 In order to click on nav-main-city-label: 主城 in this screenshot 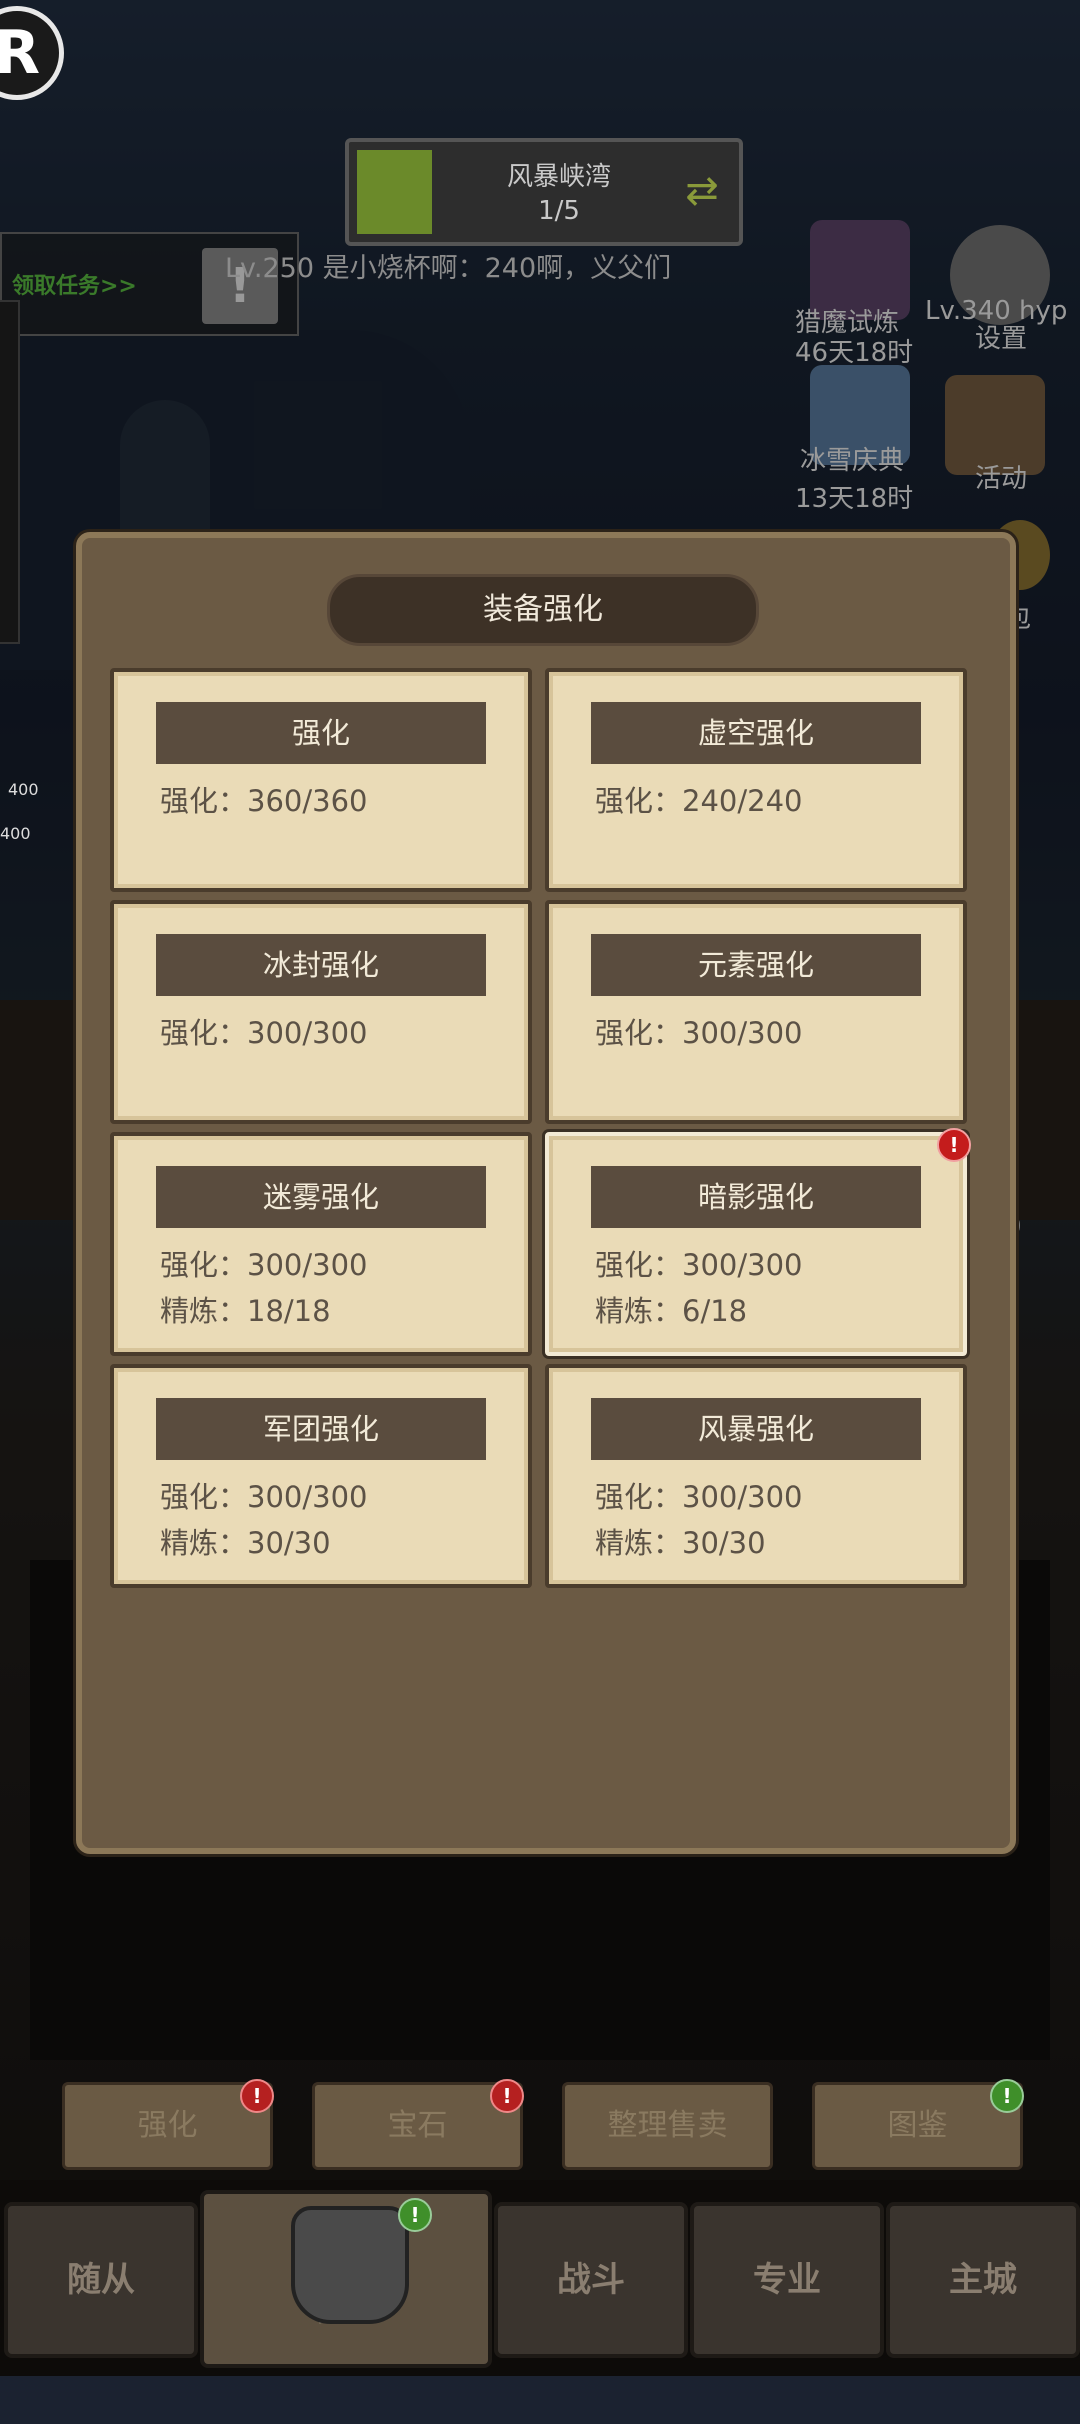, I will do `click(983, 2280)`.